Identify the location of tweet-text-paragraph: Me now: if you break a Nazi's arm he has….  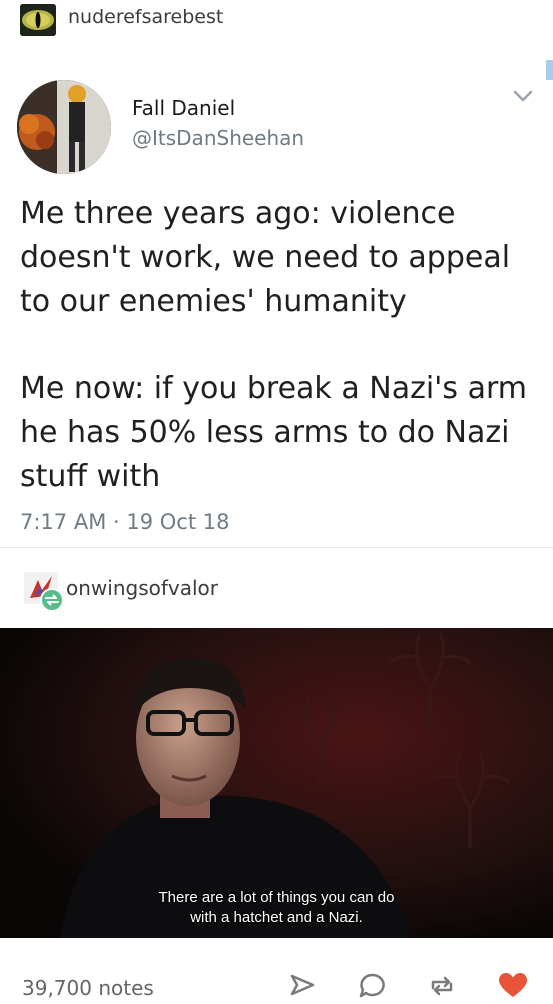
(273, 432).